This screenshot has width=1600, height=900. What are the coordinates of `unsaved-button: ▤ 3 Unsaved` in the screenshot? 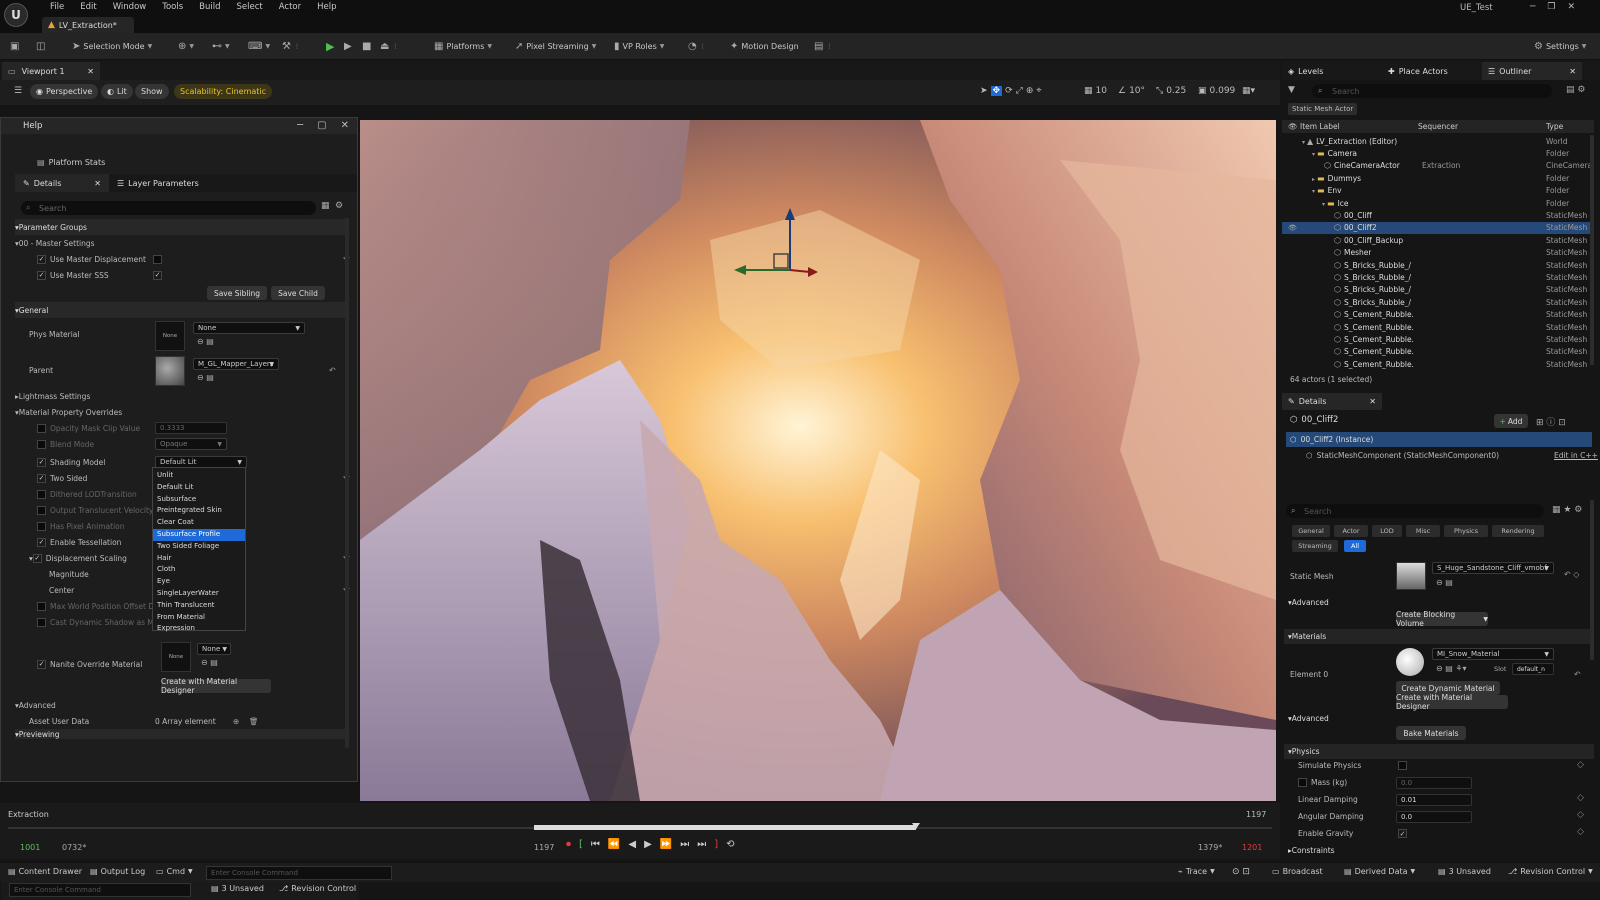 It's located at (1464, 871).